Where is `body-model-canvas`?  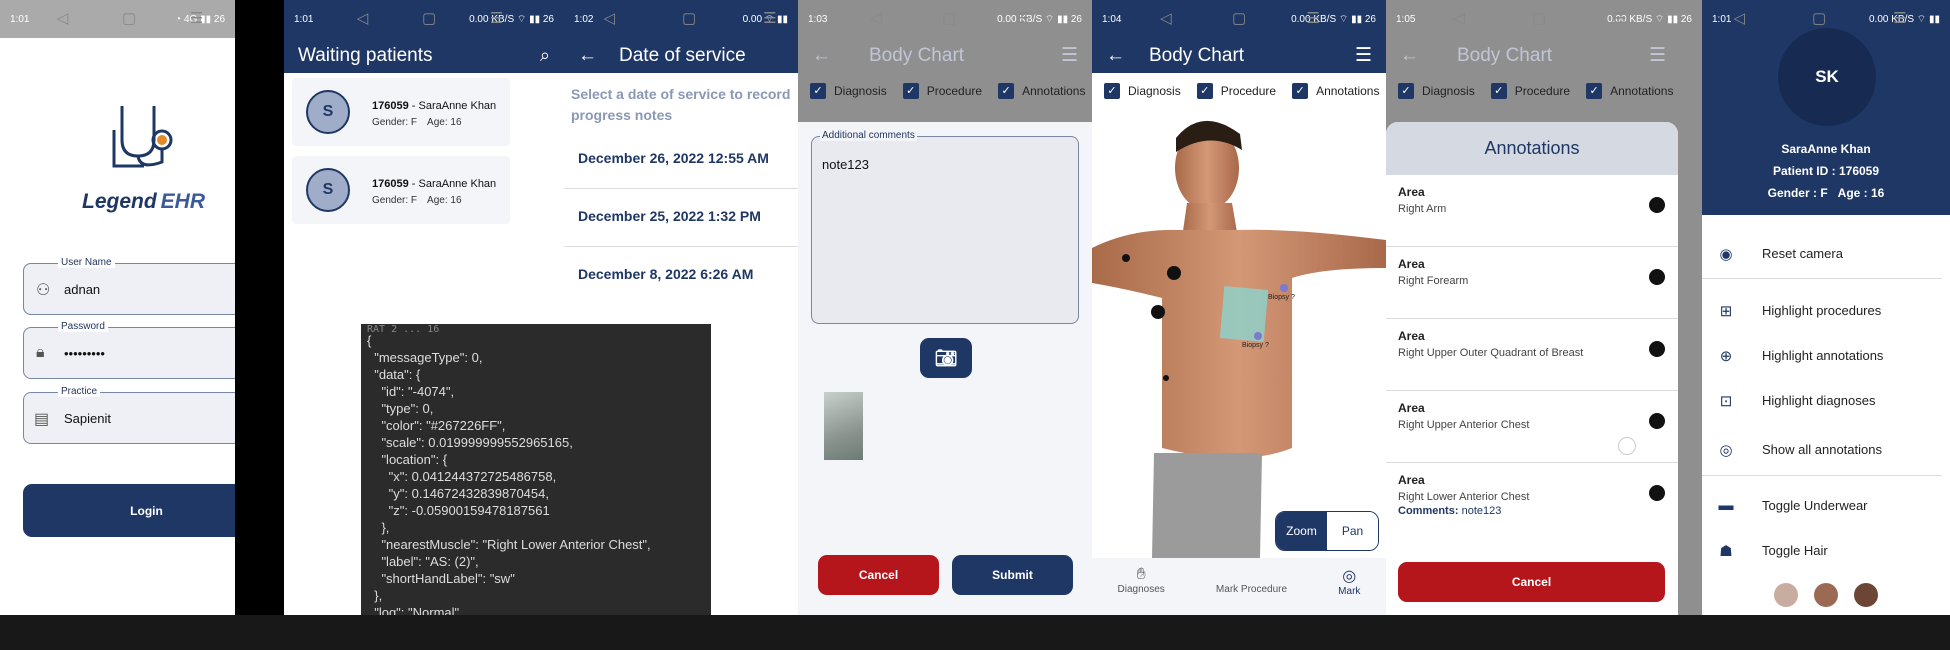
body-model-canvas is located at coordinates (1239, 333).